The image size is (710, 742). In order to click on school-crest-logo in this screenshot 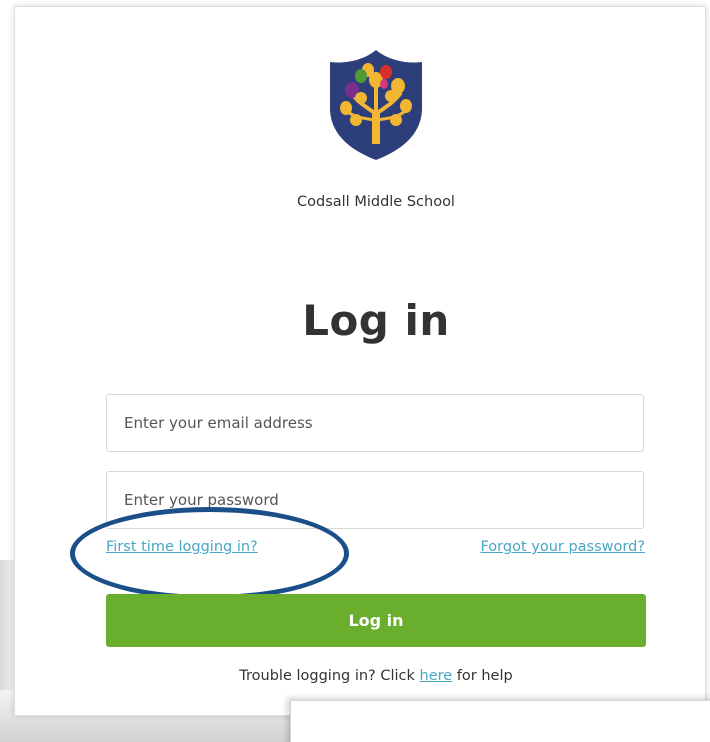, I will do `click(376, 105)`.